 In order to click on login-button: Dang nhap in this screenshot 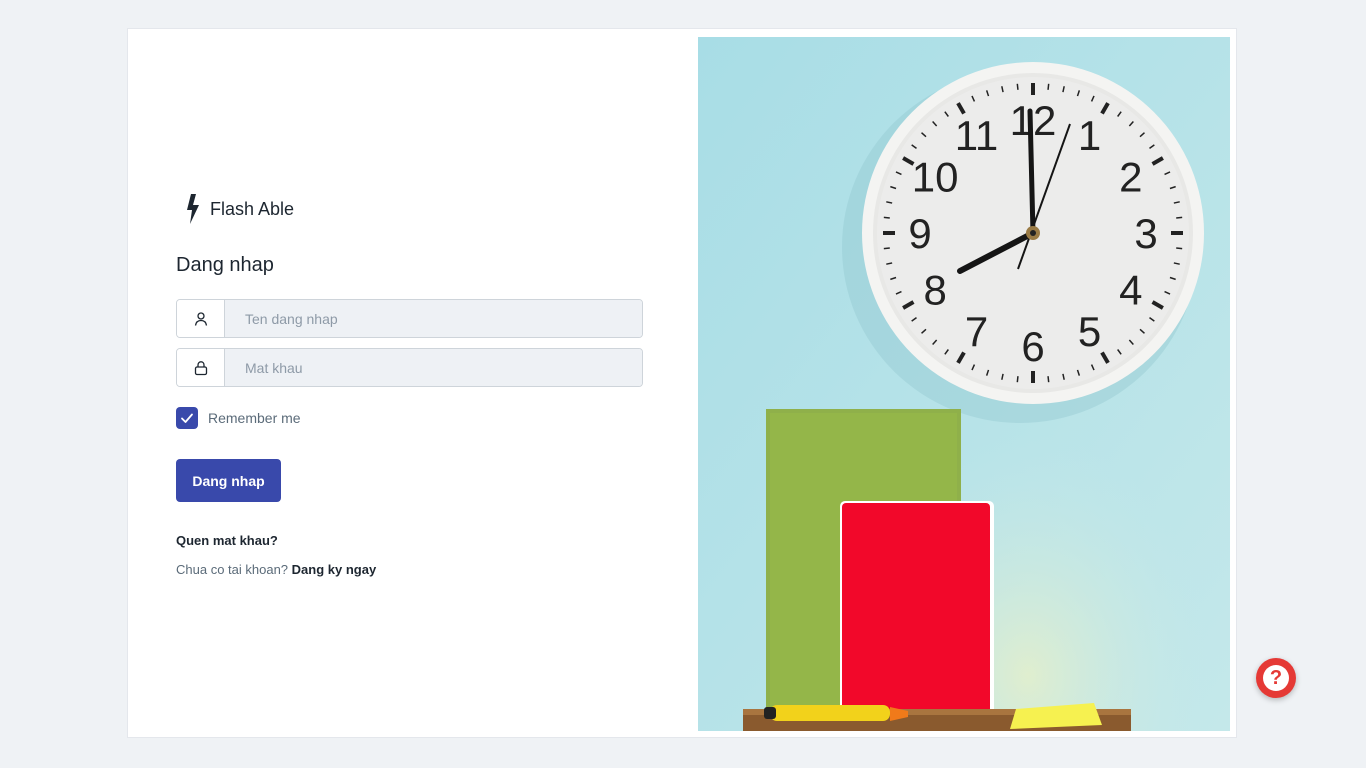, I will do `click(228, 480)`.